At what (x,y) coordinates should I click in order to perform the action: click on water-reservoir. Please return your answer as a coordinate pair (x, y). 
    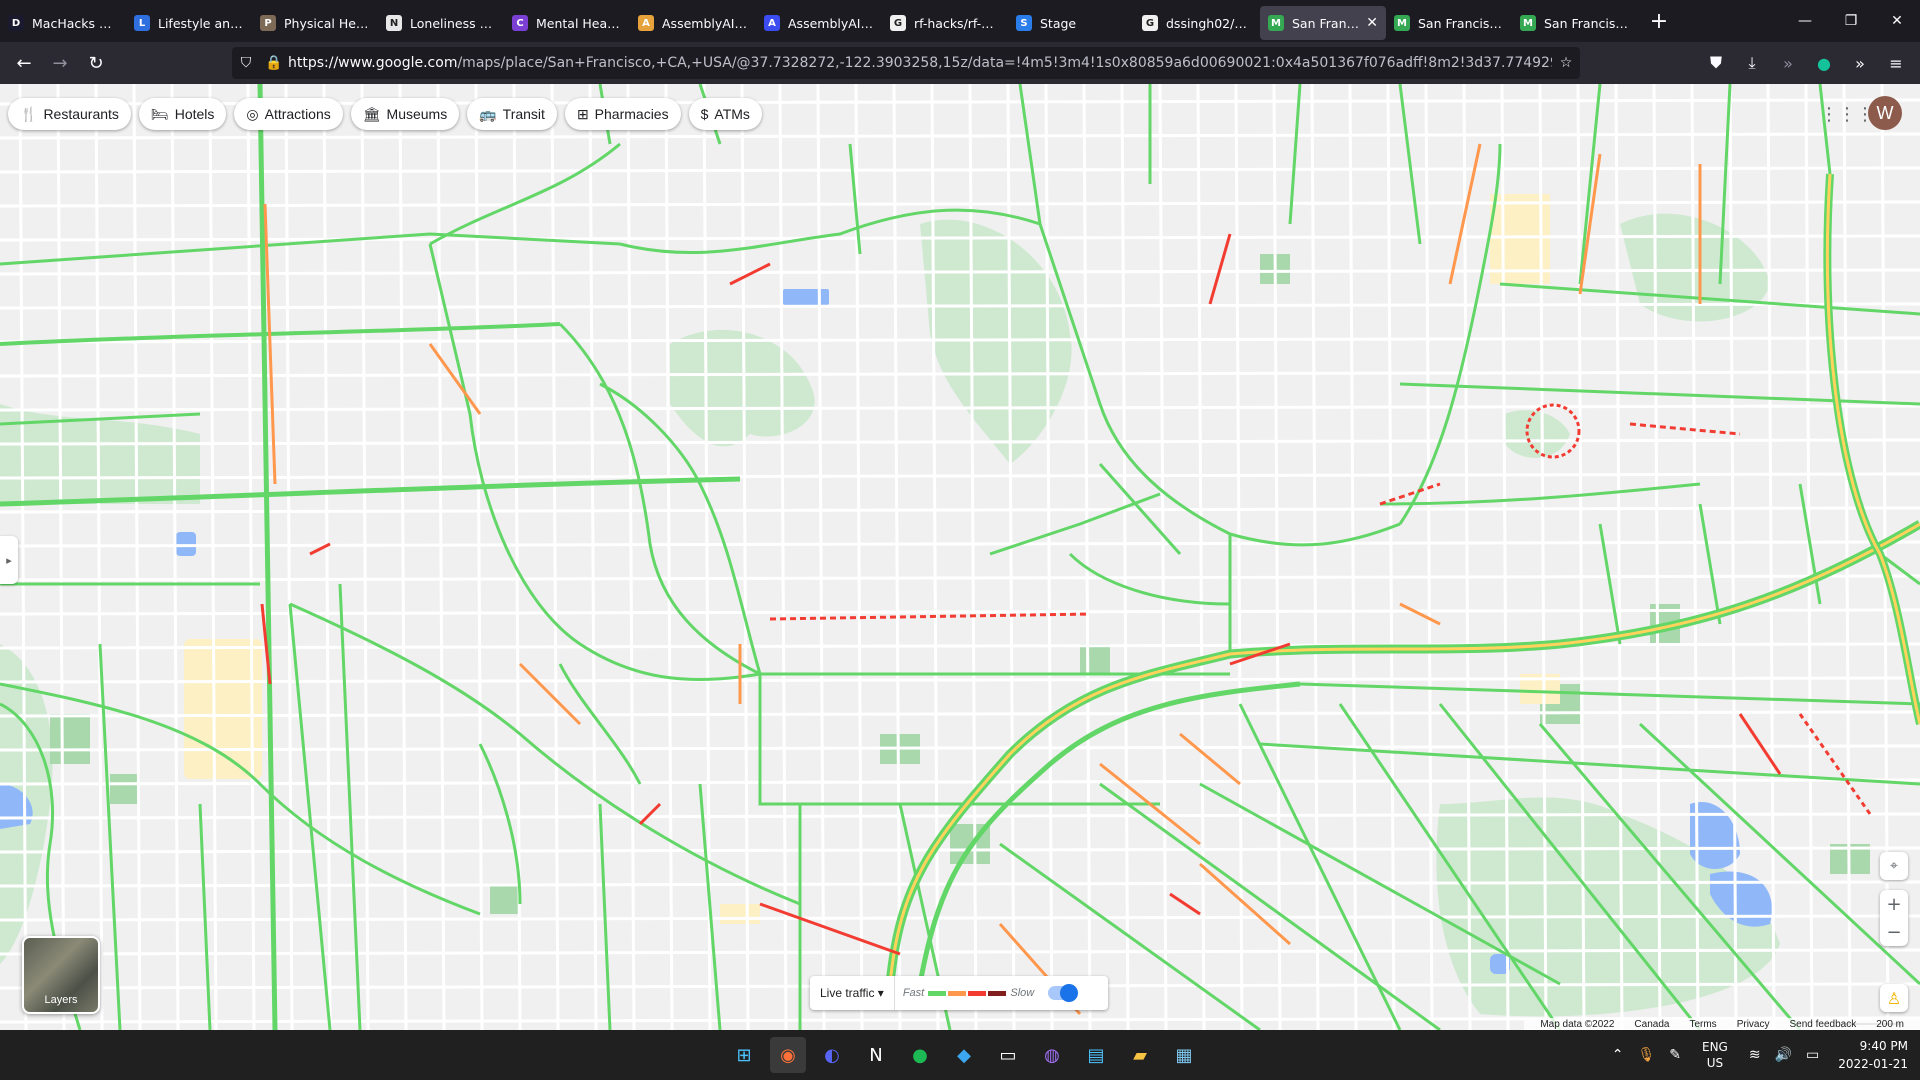
    Looking at the image, I should click on (806, 297).